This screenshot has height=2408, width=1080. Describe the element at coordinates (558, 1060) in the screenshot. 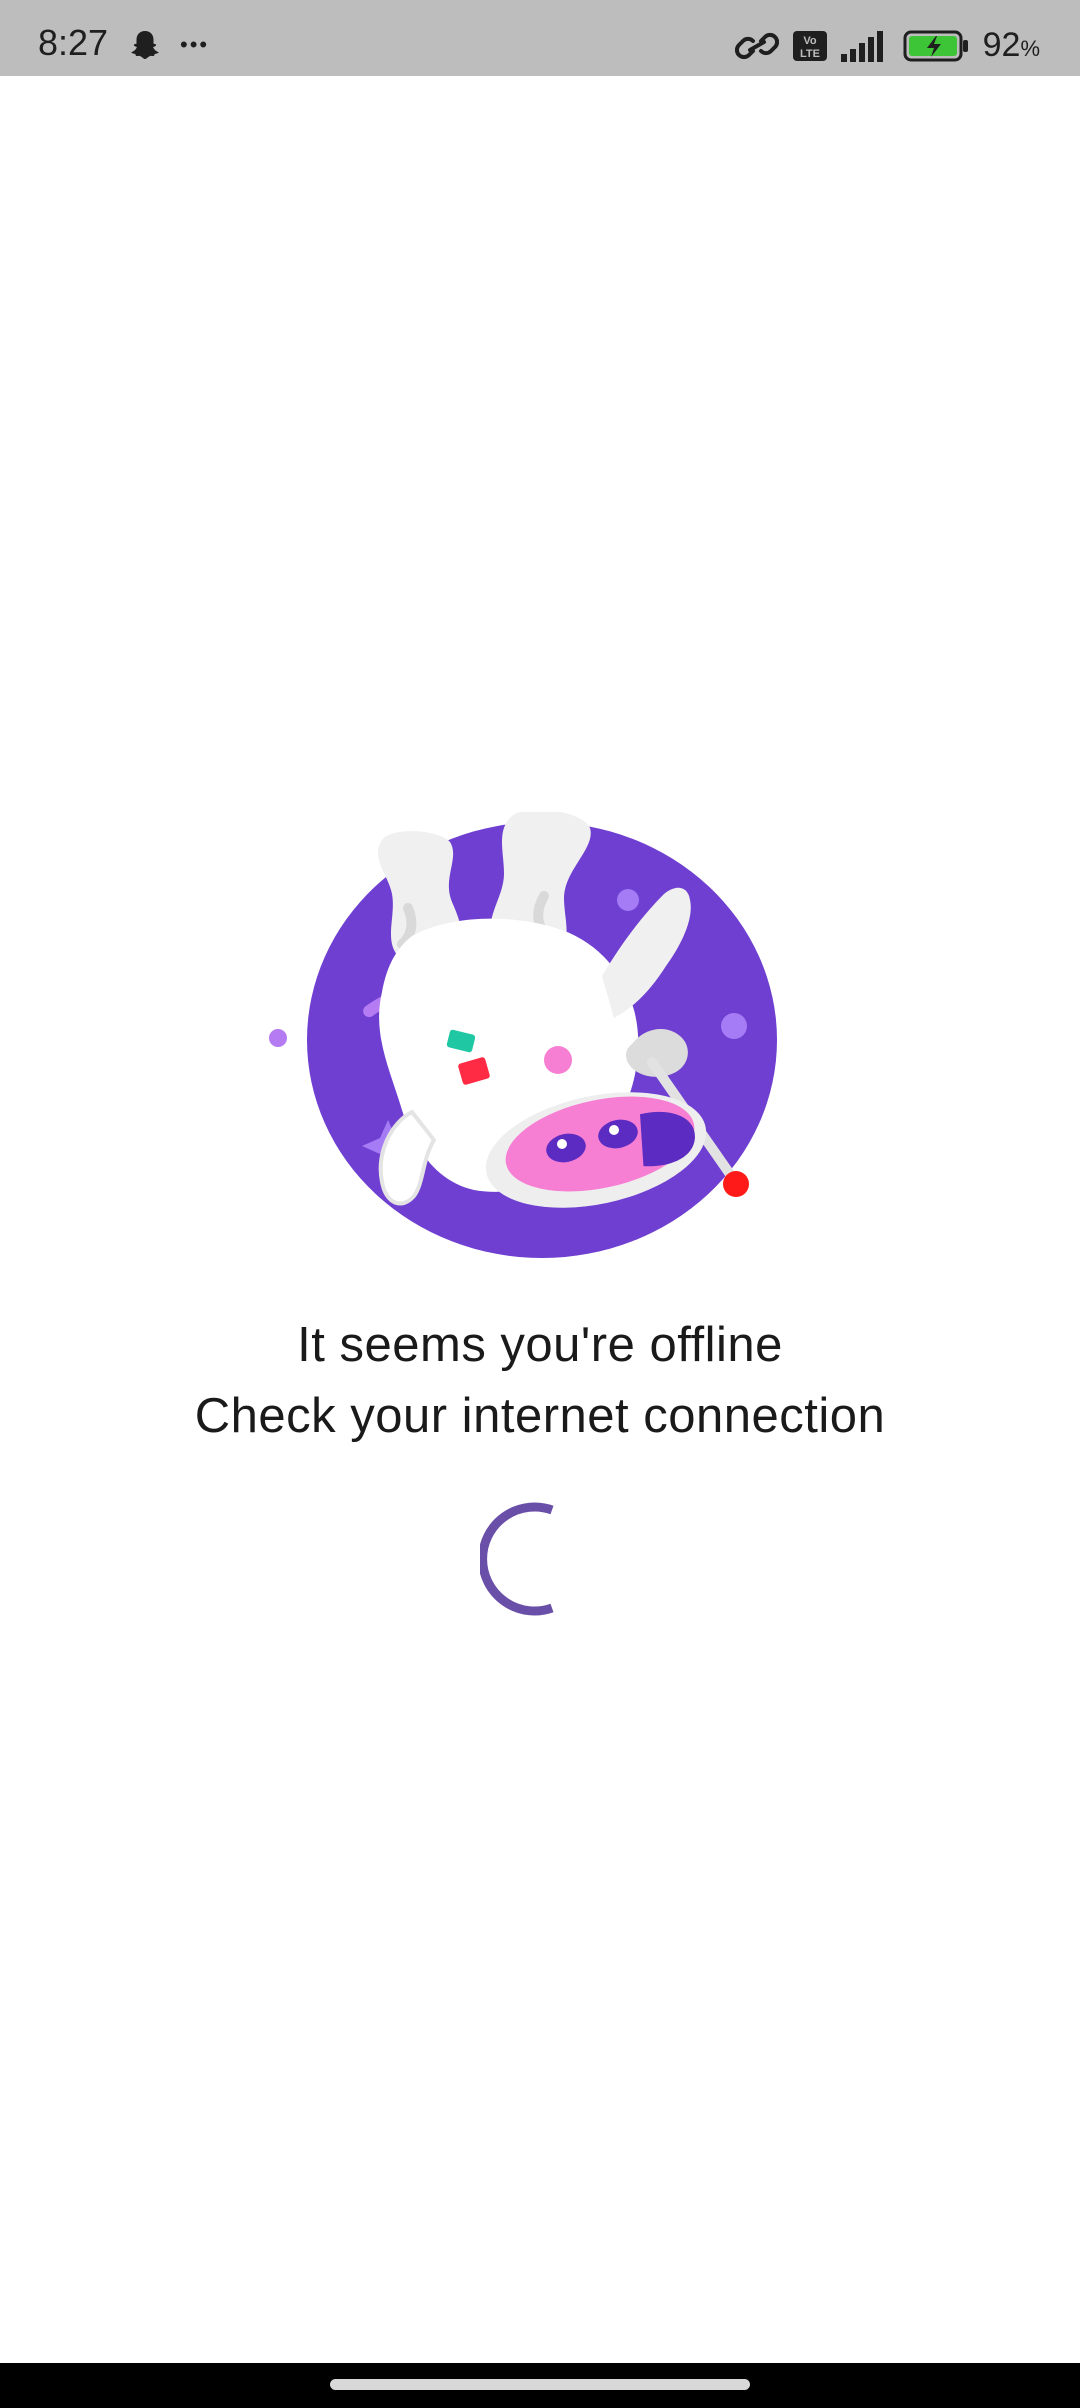

I see `pink-dot` at that location.